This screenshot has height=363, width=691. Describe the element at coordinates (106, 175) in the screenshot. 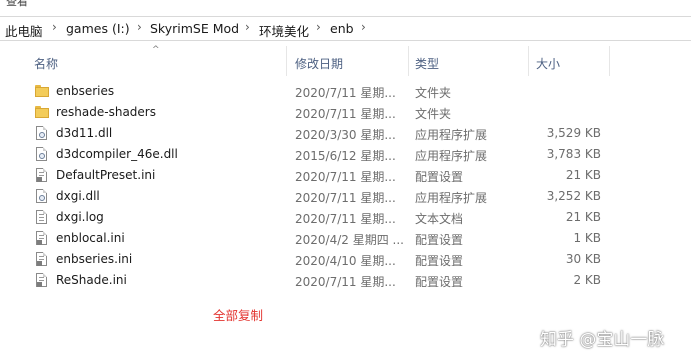

I see `file-name: DefaultPreset.ini` at that location.